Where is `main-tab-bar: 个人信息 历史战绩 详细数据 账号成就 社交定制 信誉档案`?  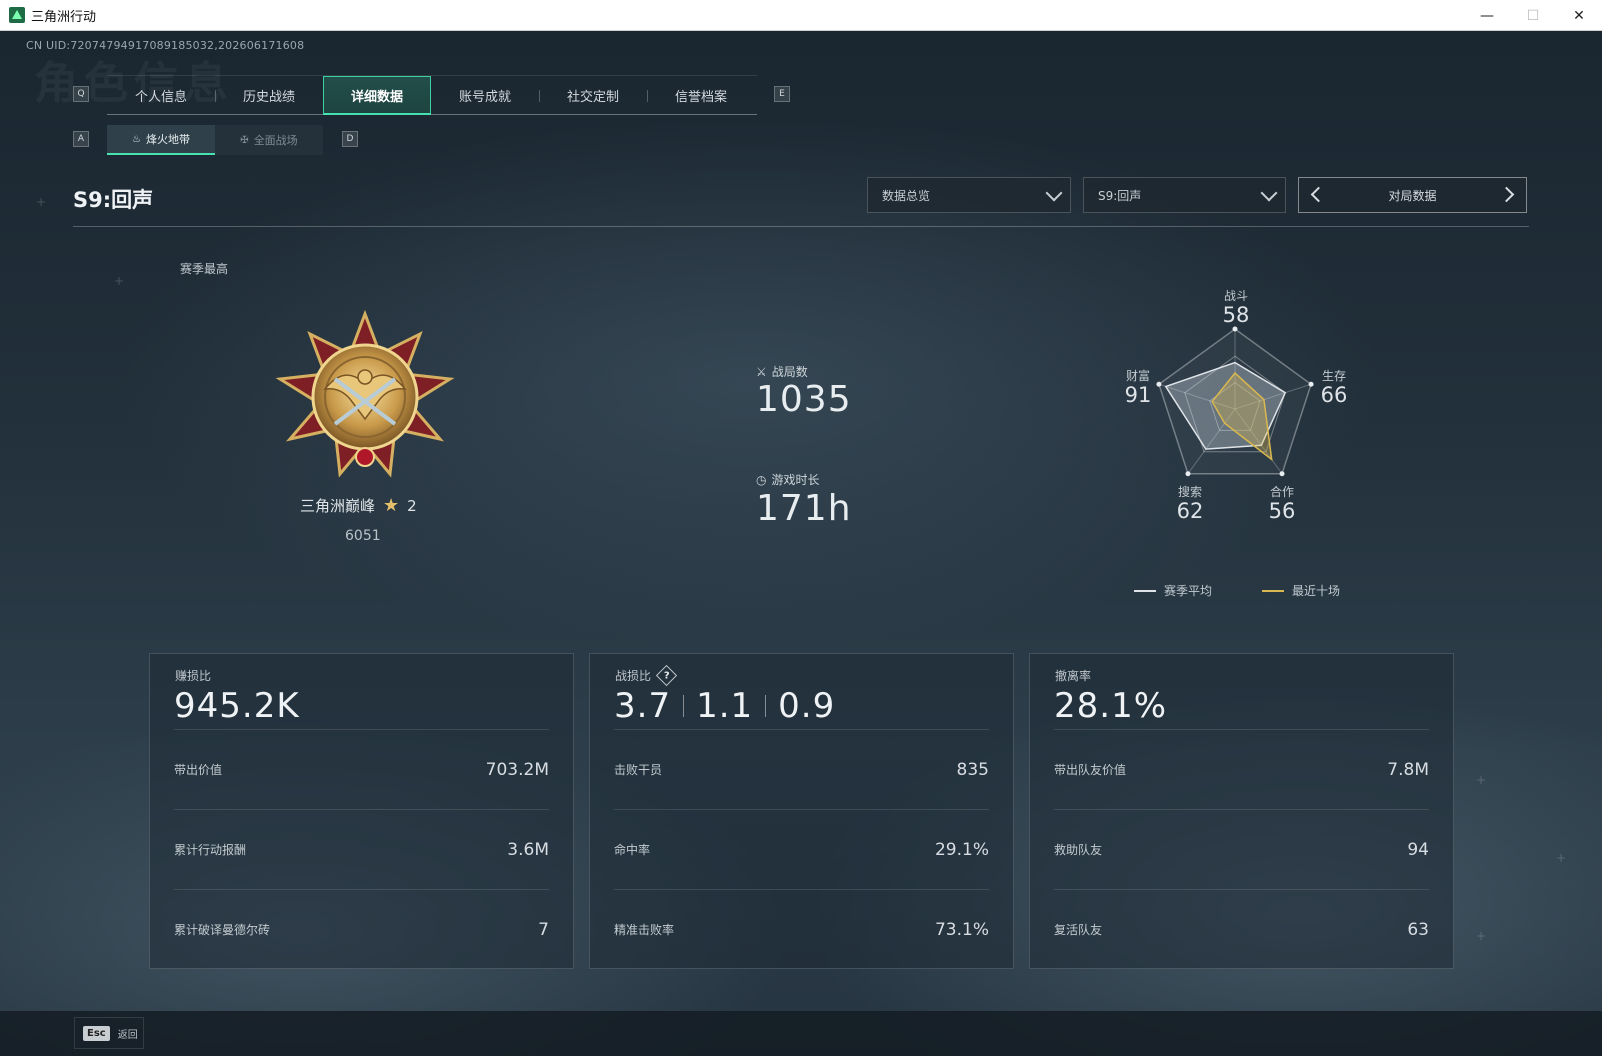
main-tab-bar: 个人信息 历史战绩 详细数据 账号成就 社交定制 信誉档案 is located at coordinates (432, 95).